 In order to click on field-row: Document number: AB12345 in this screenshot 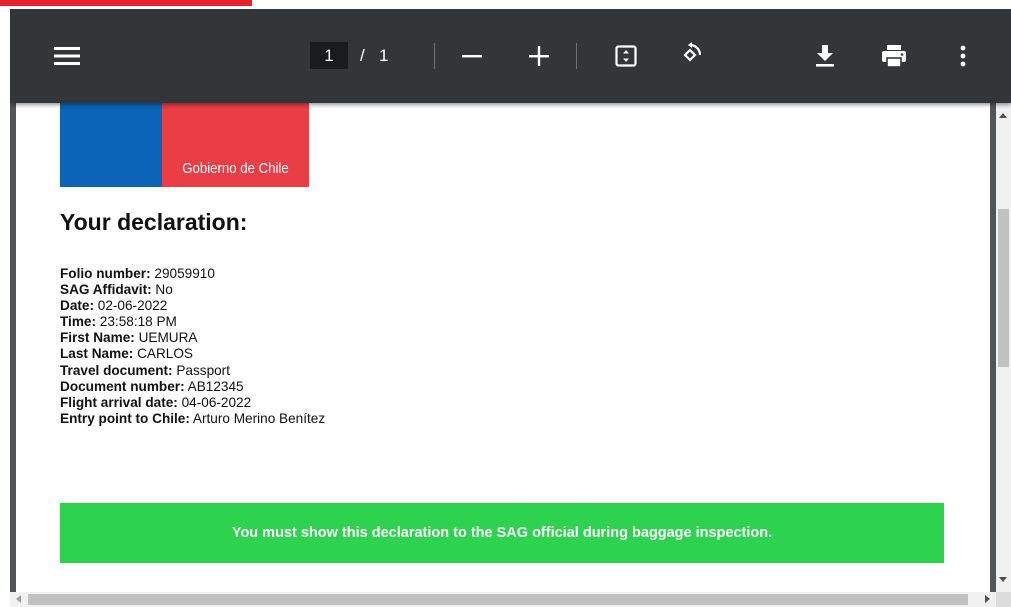, I will do `click(192, 387)`.